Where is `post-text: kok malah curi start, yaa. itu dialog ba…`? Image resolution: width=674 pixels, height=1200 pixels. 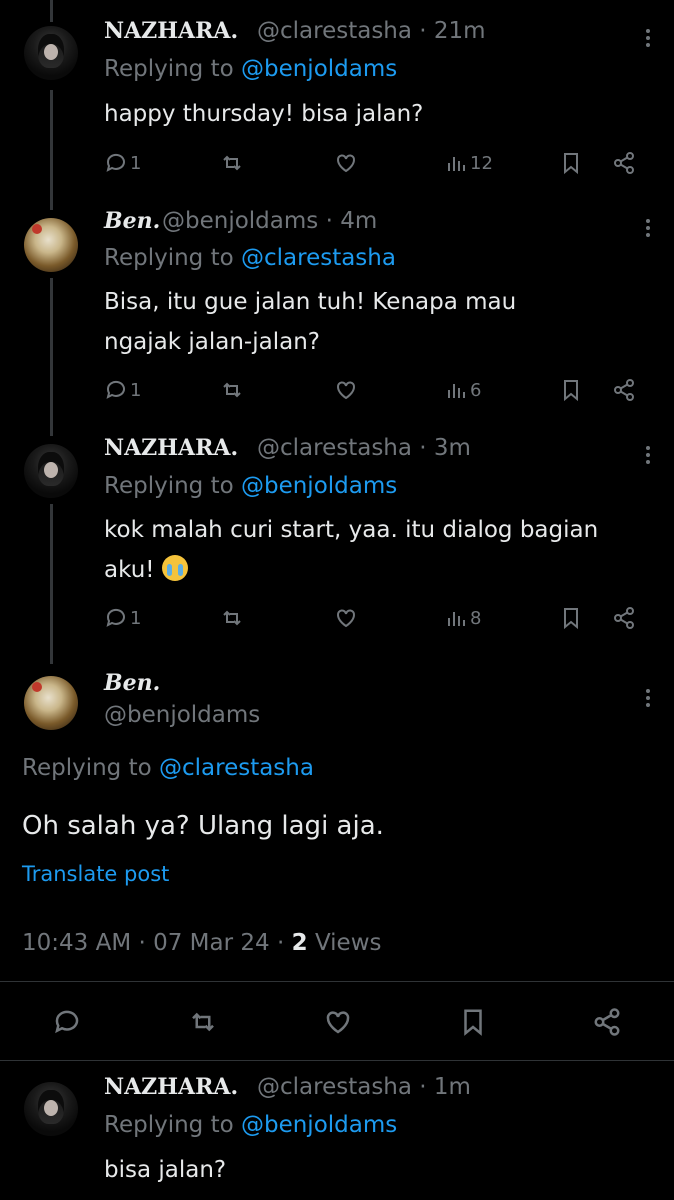 post-text: kok malah curi start, yaa. itu dialog ba… is located at coordinates (351, 550).